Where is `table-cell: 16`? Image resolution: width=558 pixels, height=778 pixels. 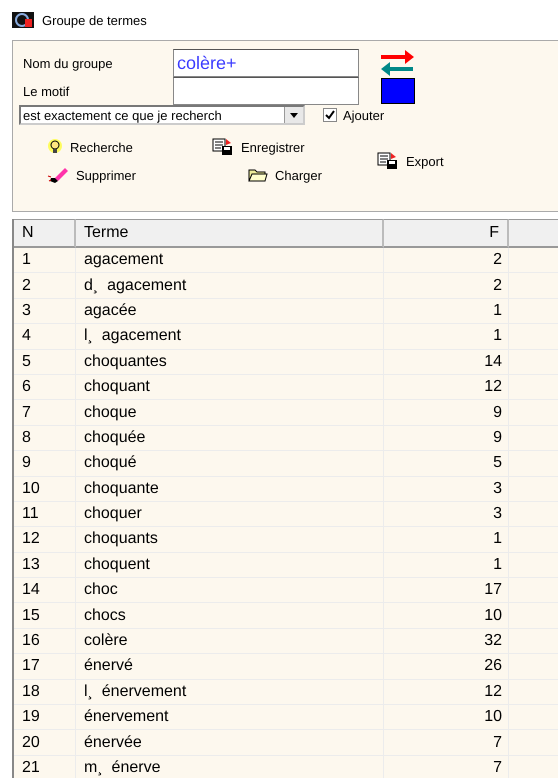
table-cell: 16 is located at coordinates (45, 641).